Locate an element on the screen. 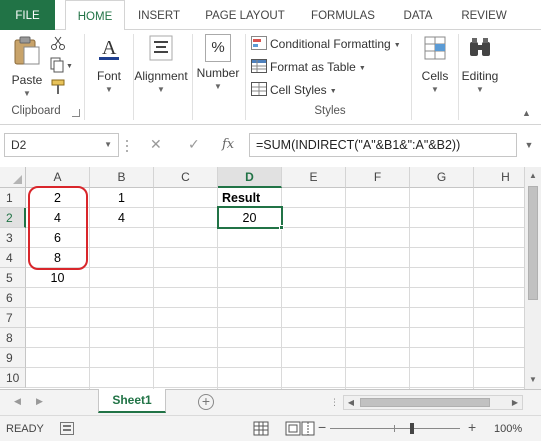  cell-styles-button: Cell Styles ▼ is located at coordinates (294, 90).